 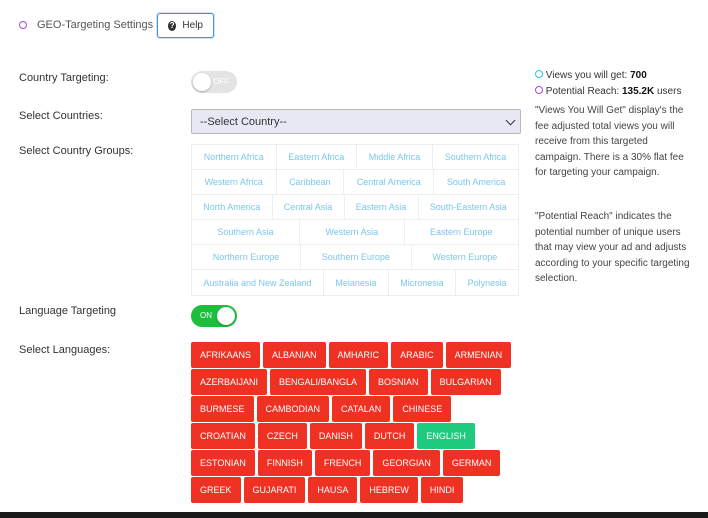 What do you see at coordinates (382, 207) in the screenshot?
I see `group-eastern-asia: Eastern Asia` at bounding box center [382, 207].